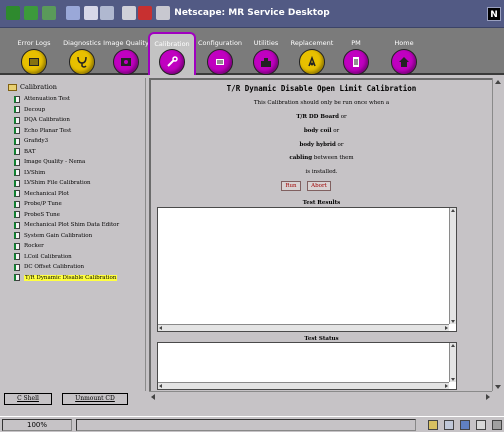  I want to click on tab-configuration: Configuration, so click(220, 52).